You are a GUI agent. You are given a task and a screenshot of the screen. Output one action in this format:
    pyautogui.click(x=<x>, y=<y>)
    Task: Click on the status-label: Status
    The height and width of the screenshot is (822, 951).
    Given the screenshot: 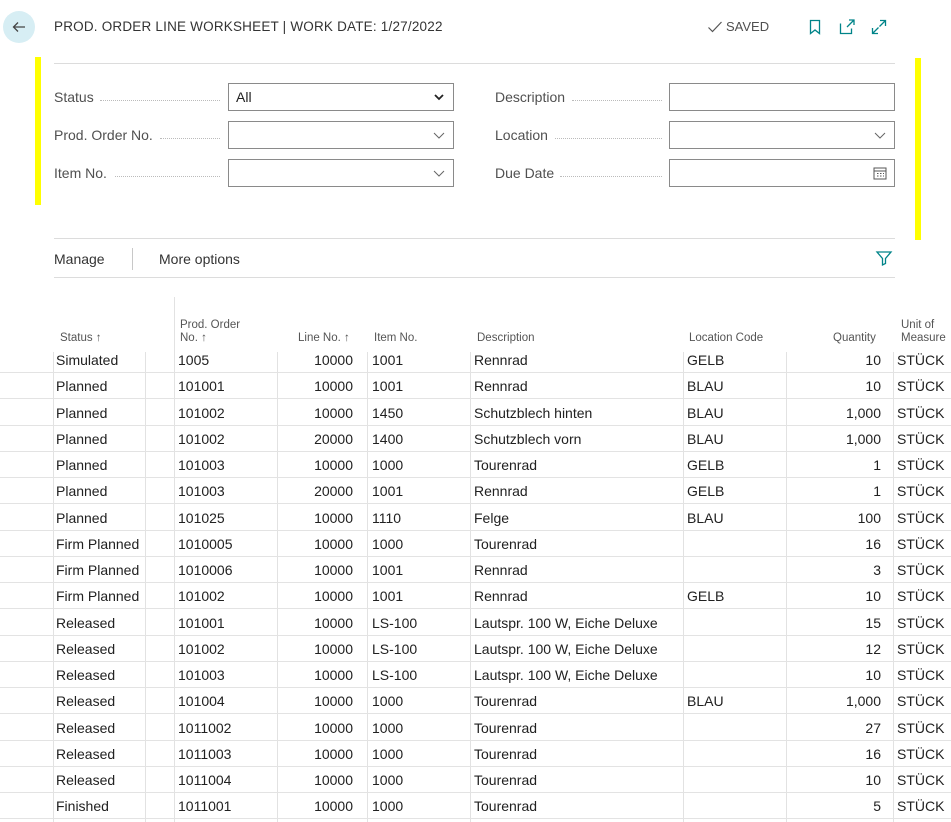 What is the action you would take?
    pyautogui.click(x=74, y=97)
    